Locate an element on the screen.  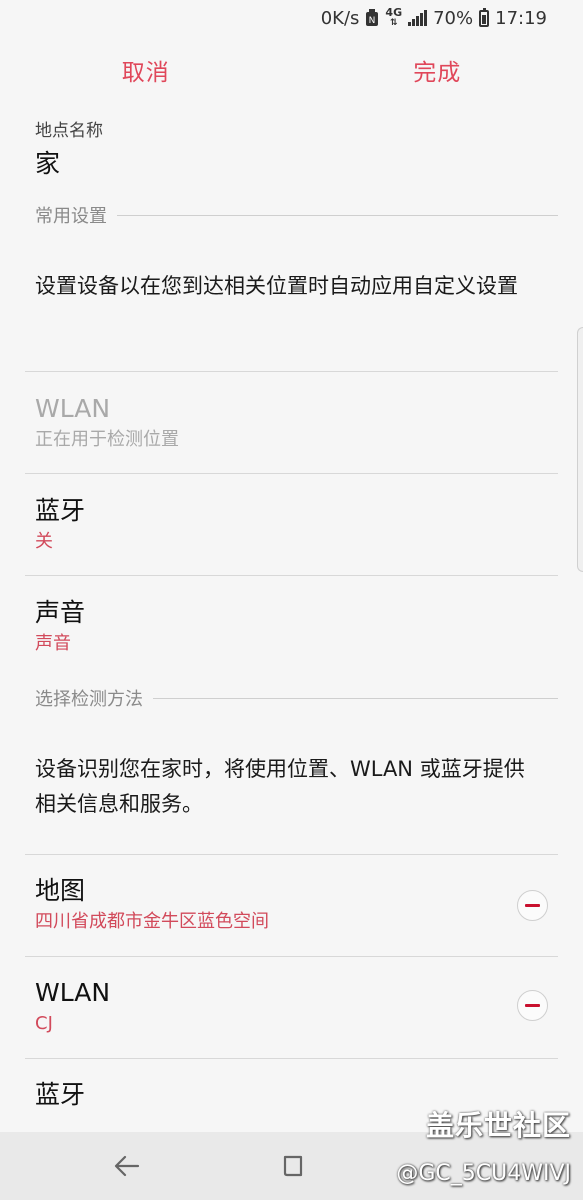
detection-item-title: 地图 is located at coordinates (60, 890).